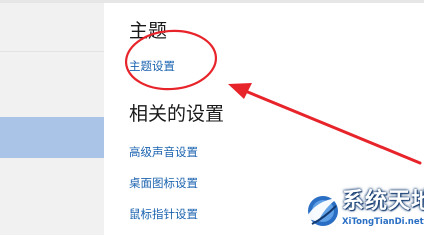 The image size is (424, 240). Describe the element at coordinates (383, 201) in the screenshot. I see `watermark-title: 系统天地` at that location.